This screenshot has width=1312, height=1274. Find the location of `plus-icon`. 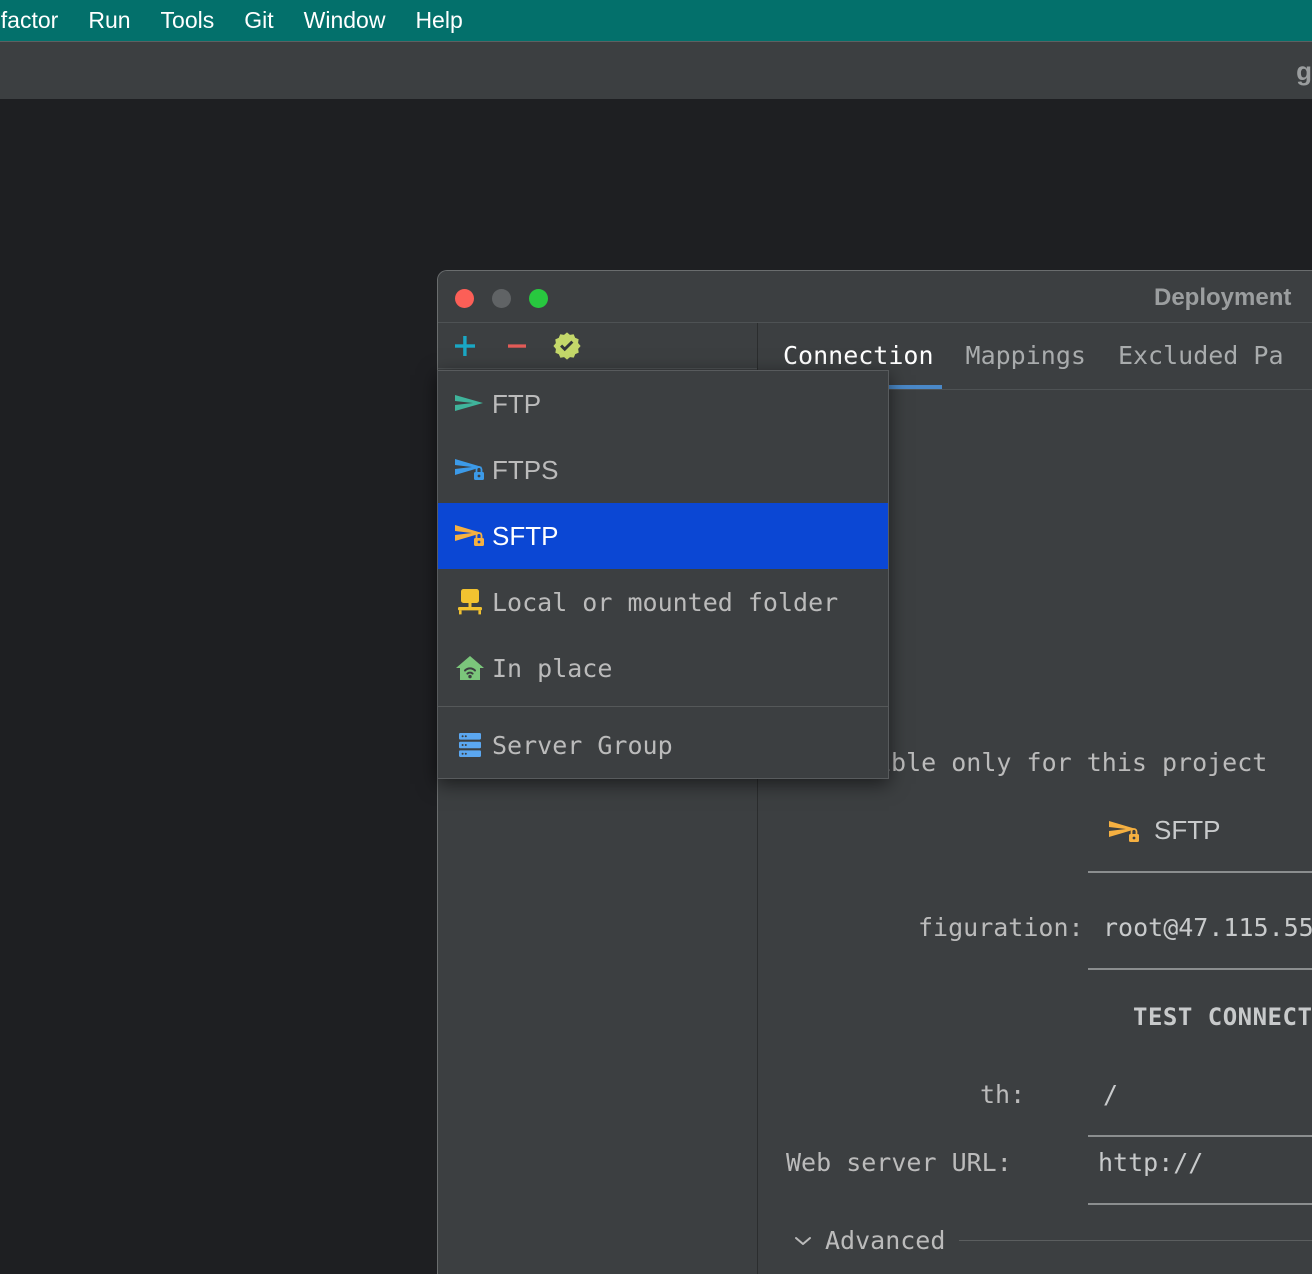

plus-icon is located at coordinates (465, 346).